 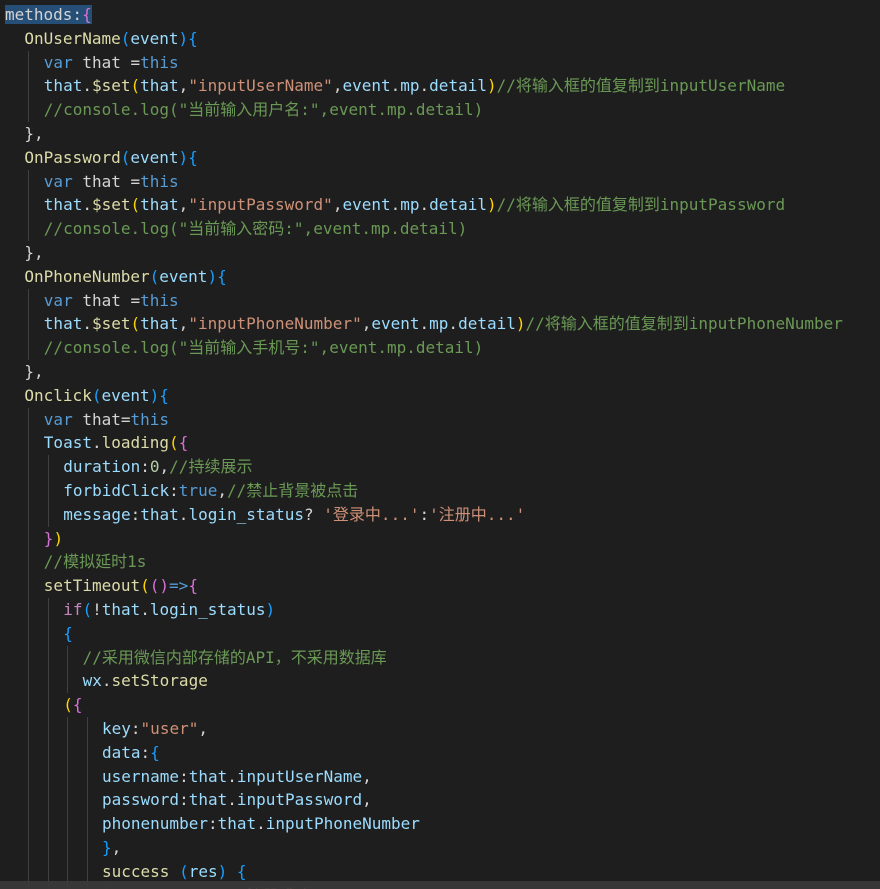 I want to click on code-token: 0, so click(x=154, y=467).